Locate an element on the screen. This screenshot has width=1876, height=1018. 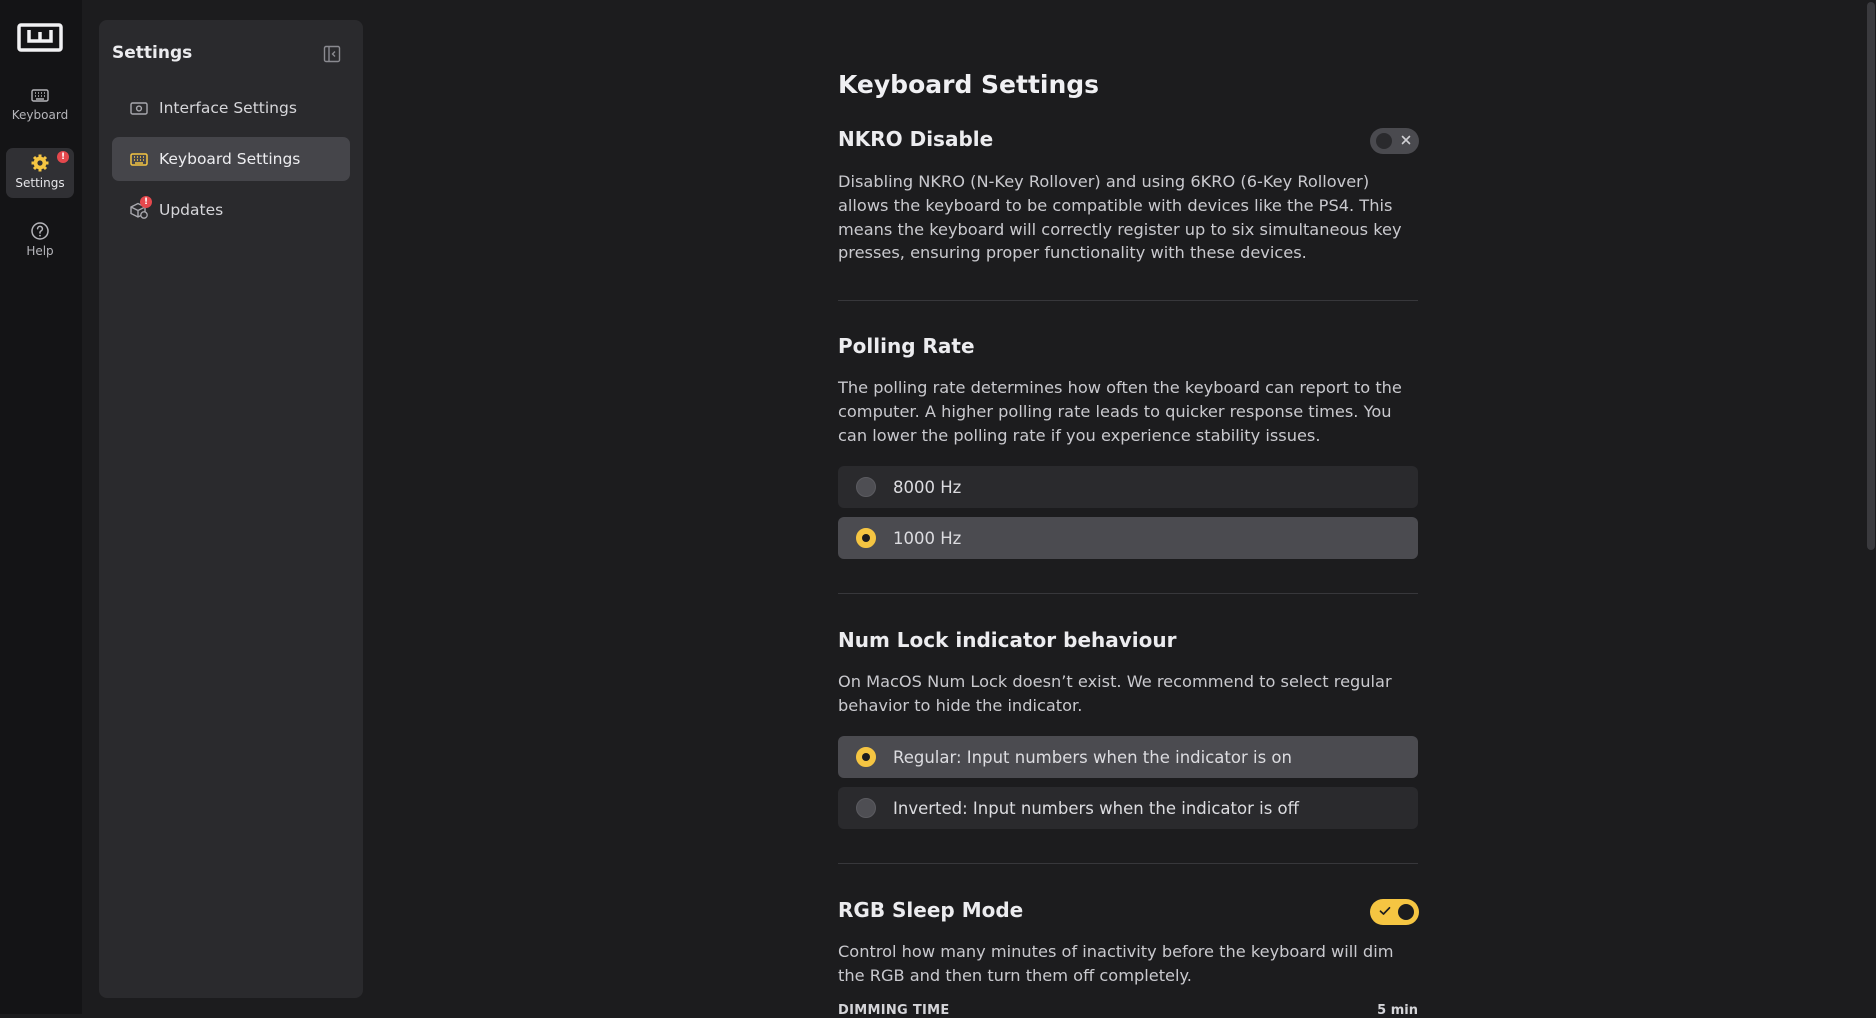
nkro-title: NKRO Disable is located at coordinates (916, 139).